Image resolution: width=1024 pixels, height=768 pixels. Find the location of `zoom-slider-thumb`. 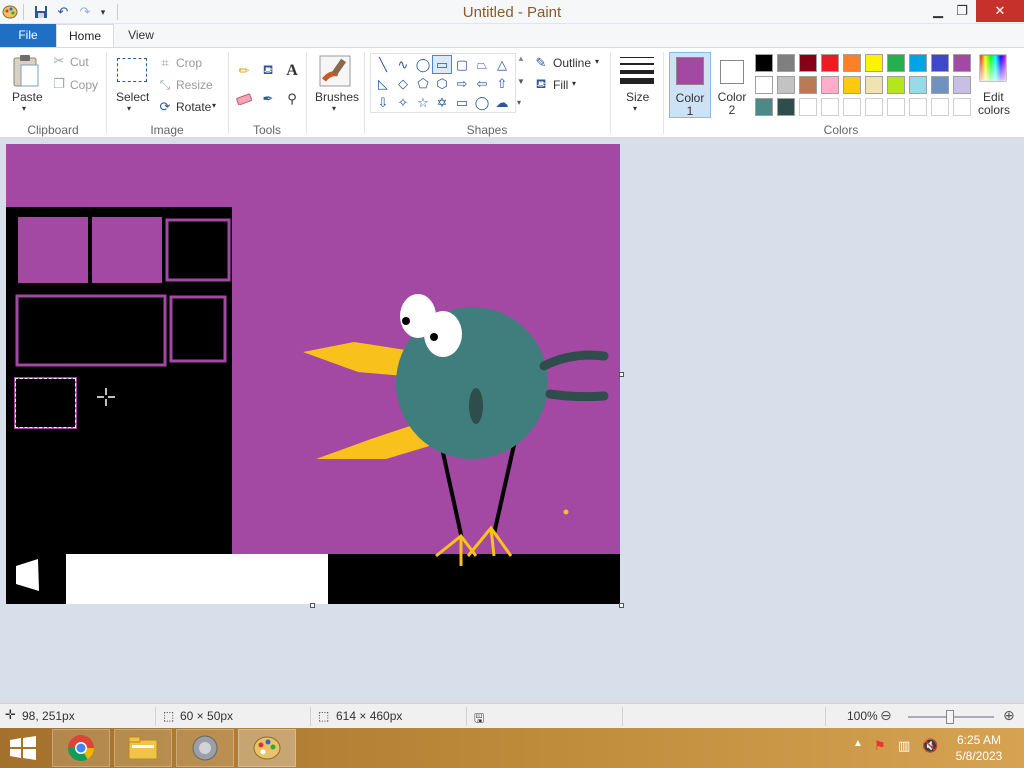

zoom-slider-thumb is located at coordinates (950, 717).